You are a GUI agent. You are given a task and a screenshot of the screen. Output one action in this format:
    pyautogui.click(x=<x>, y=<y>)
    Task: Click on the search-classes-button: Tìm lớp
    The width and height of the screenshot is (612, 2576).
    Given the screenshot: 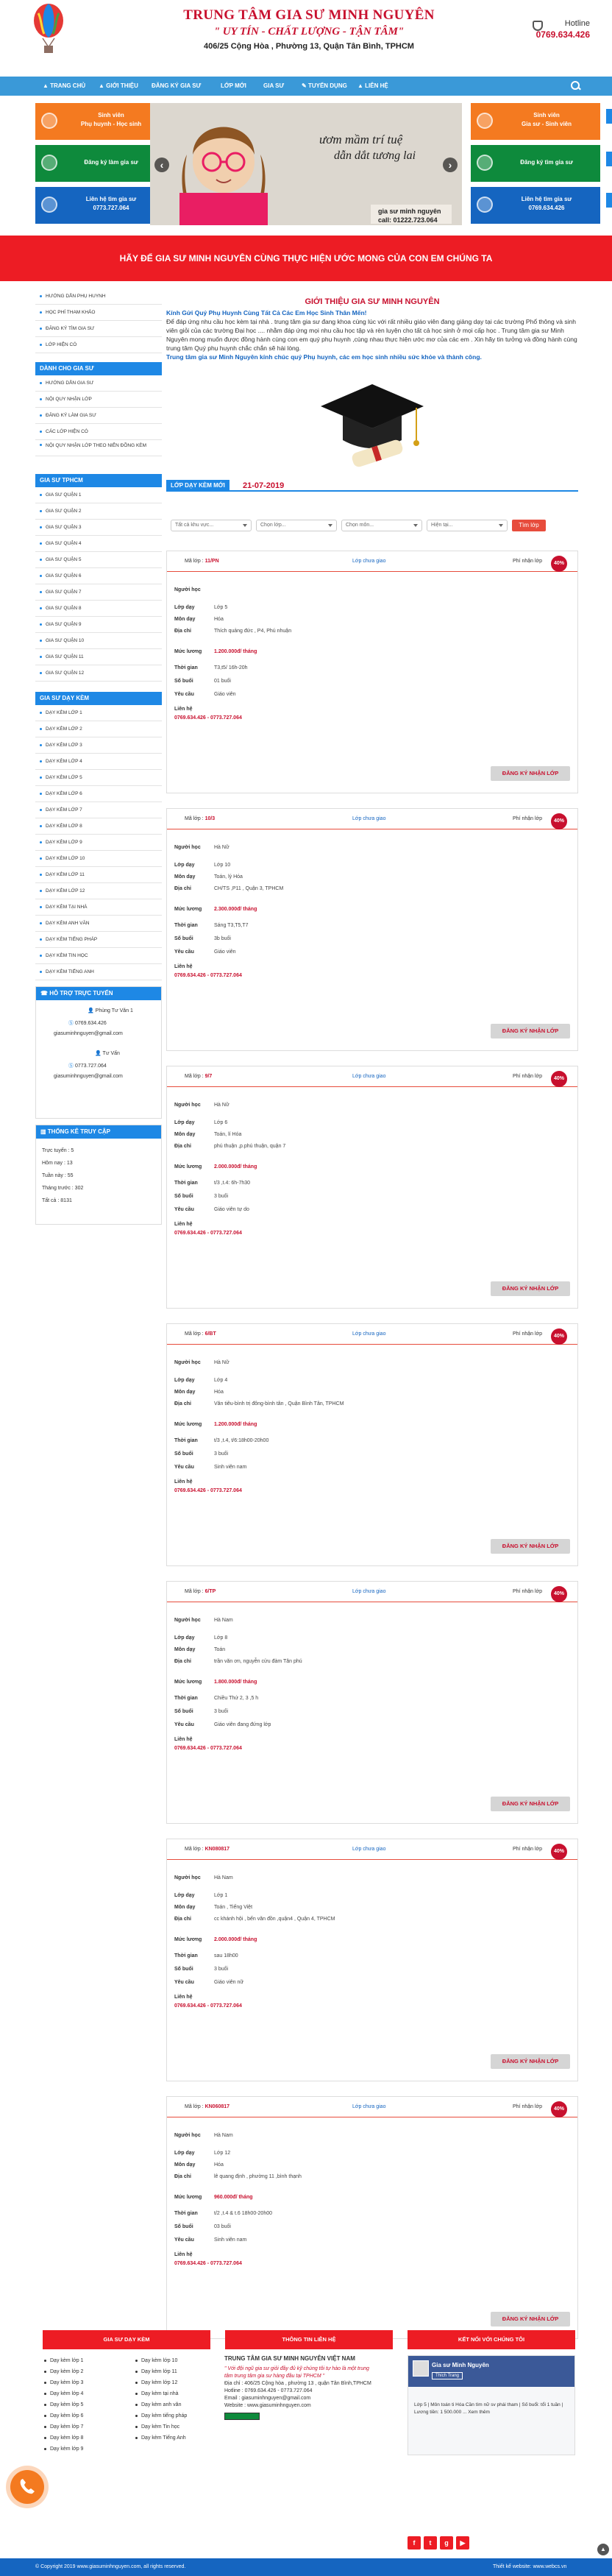 What is the action you would take?
    pyautogui.click(x=529, y=525)
    